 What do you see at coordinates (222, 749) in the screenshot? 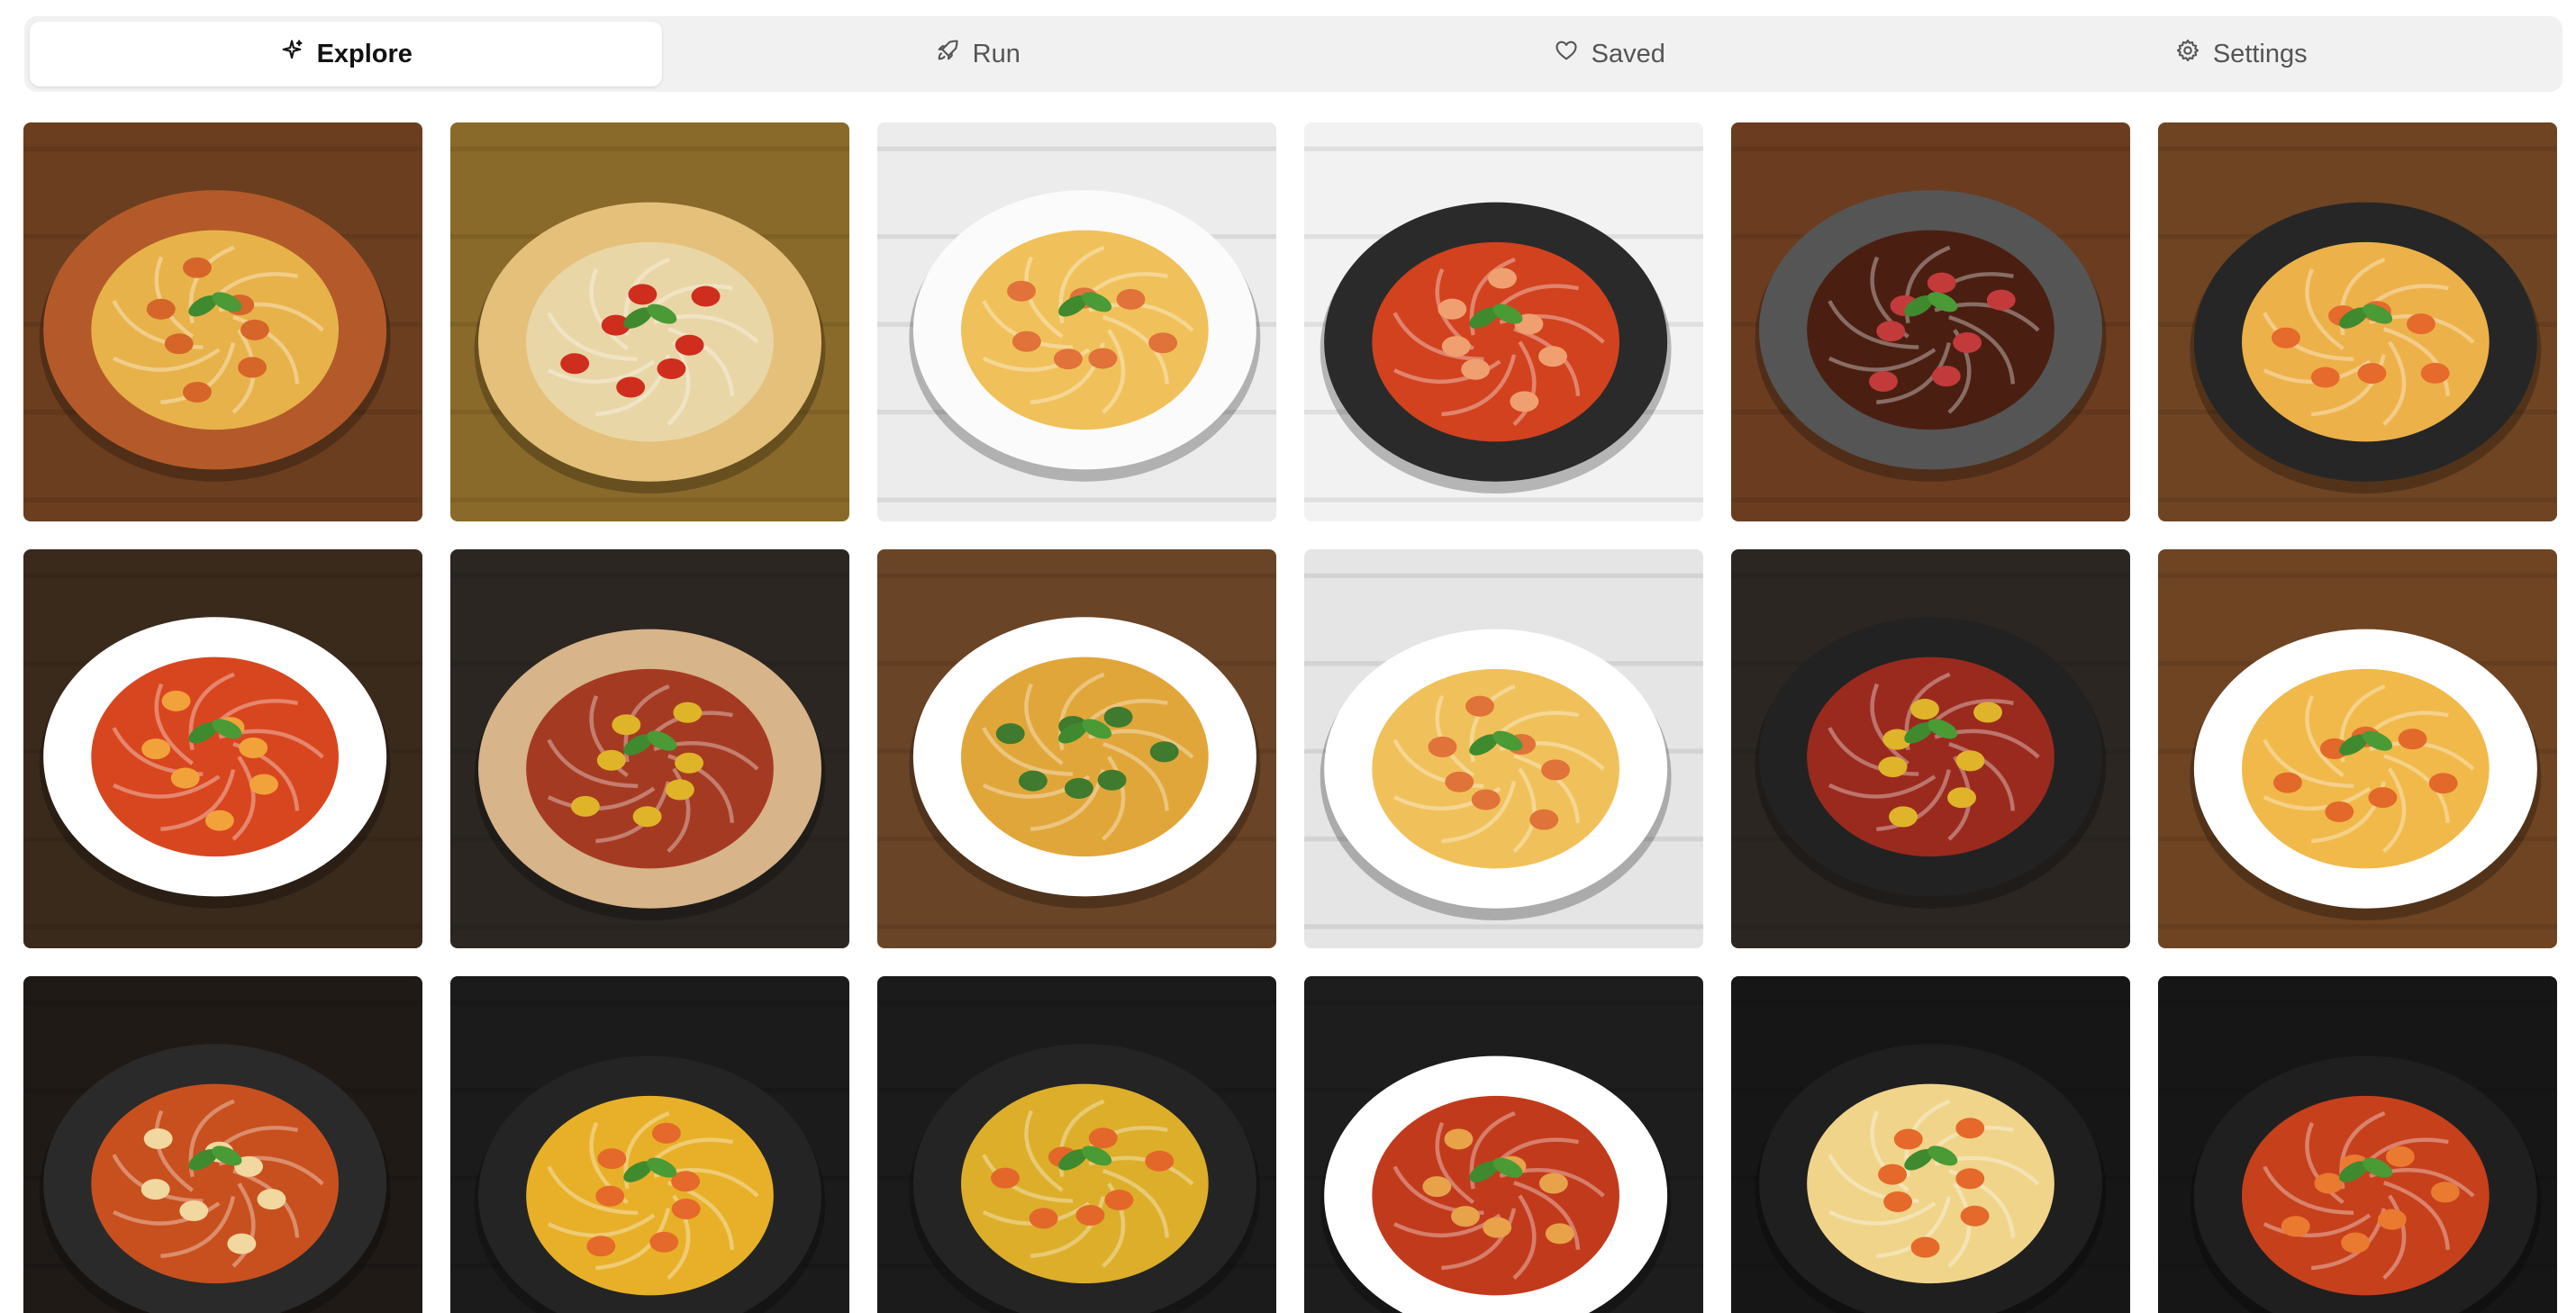
I see `gallery-image-gnocchi-tomato` at bounding box center [222, 749].